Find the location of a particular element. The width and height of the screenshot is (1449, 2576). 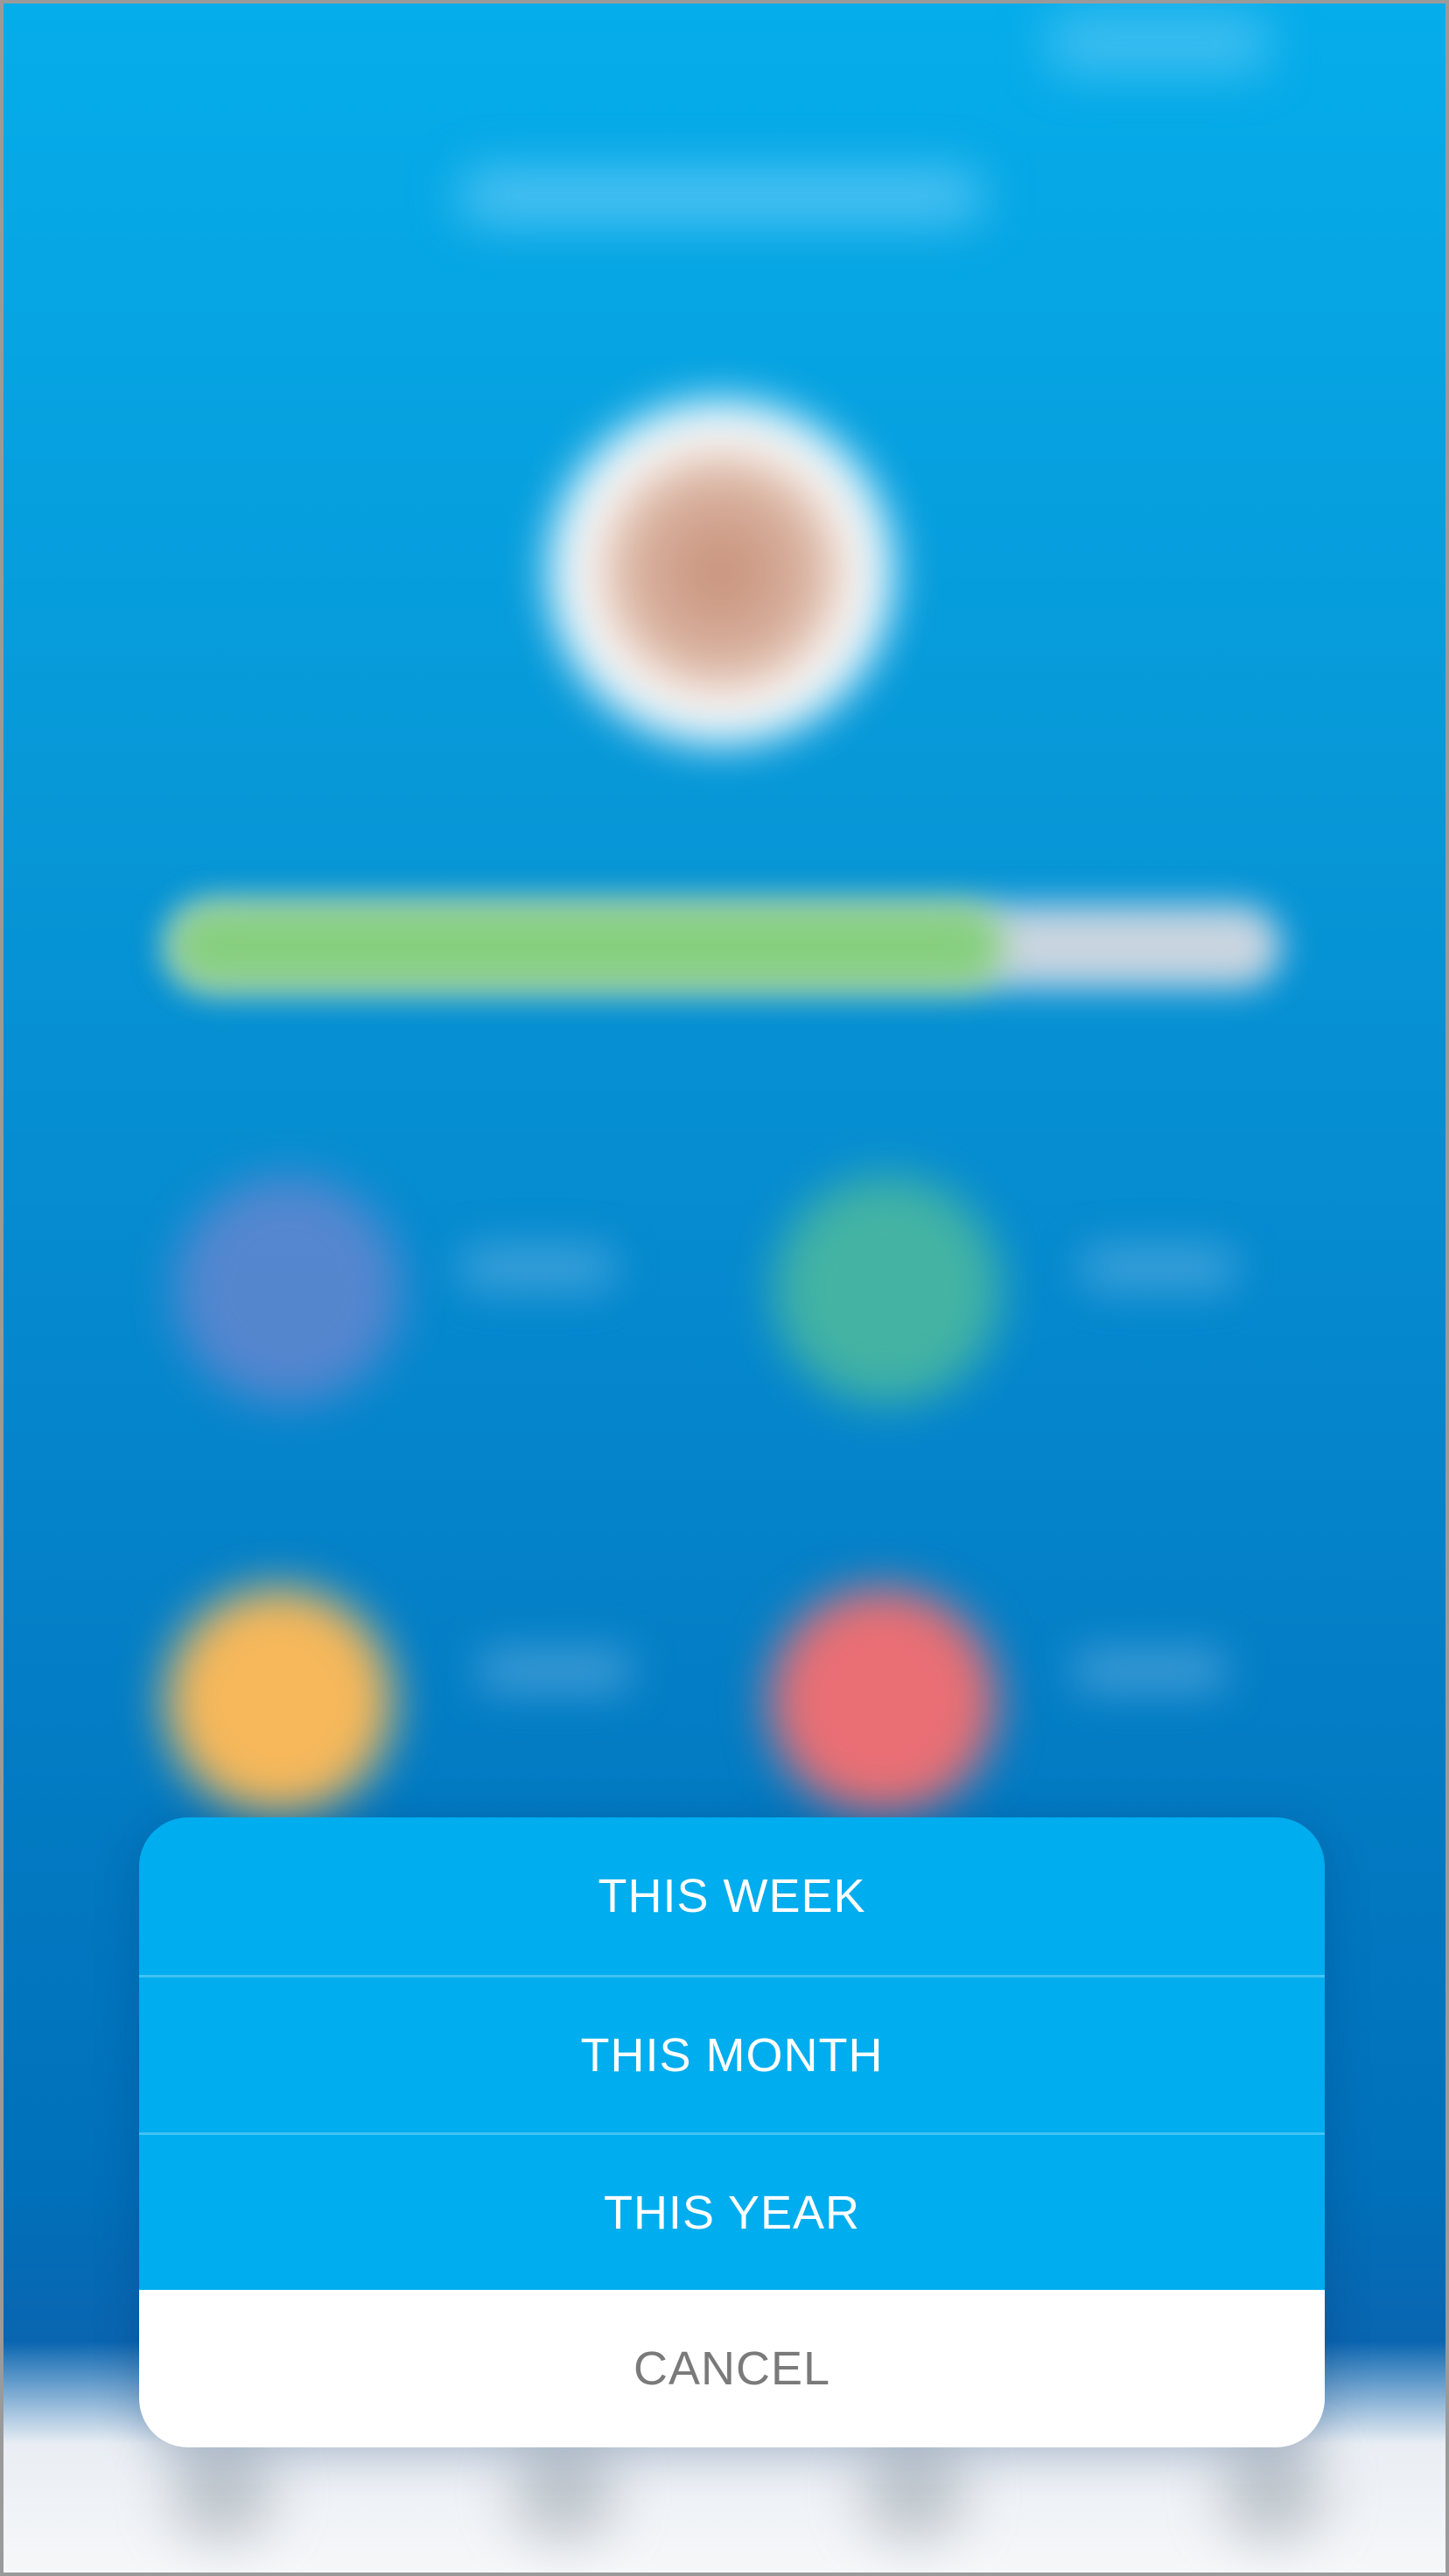

option-this-year: THIS YEAR is located at coordinates (732, 2211).